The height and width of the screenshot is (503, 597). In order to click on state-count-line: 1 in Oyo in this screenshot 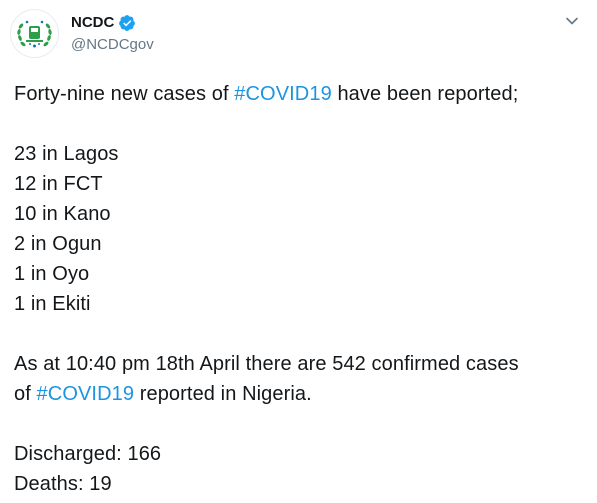, I will do `click(52, 274)`.